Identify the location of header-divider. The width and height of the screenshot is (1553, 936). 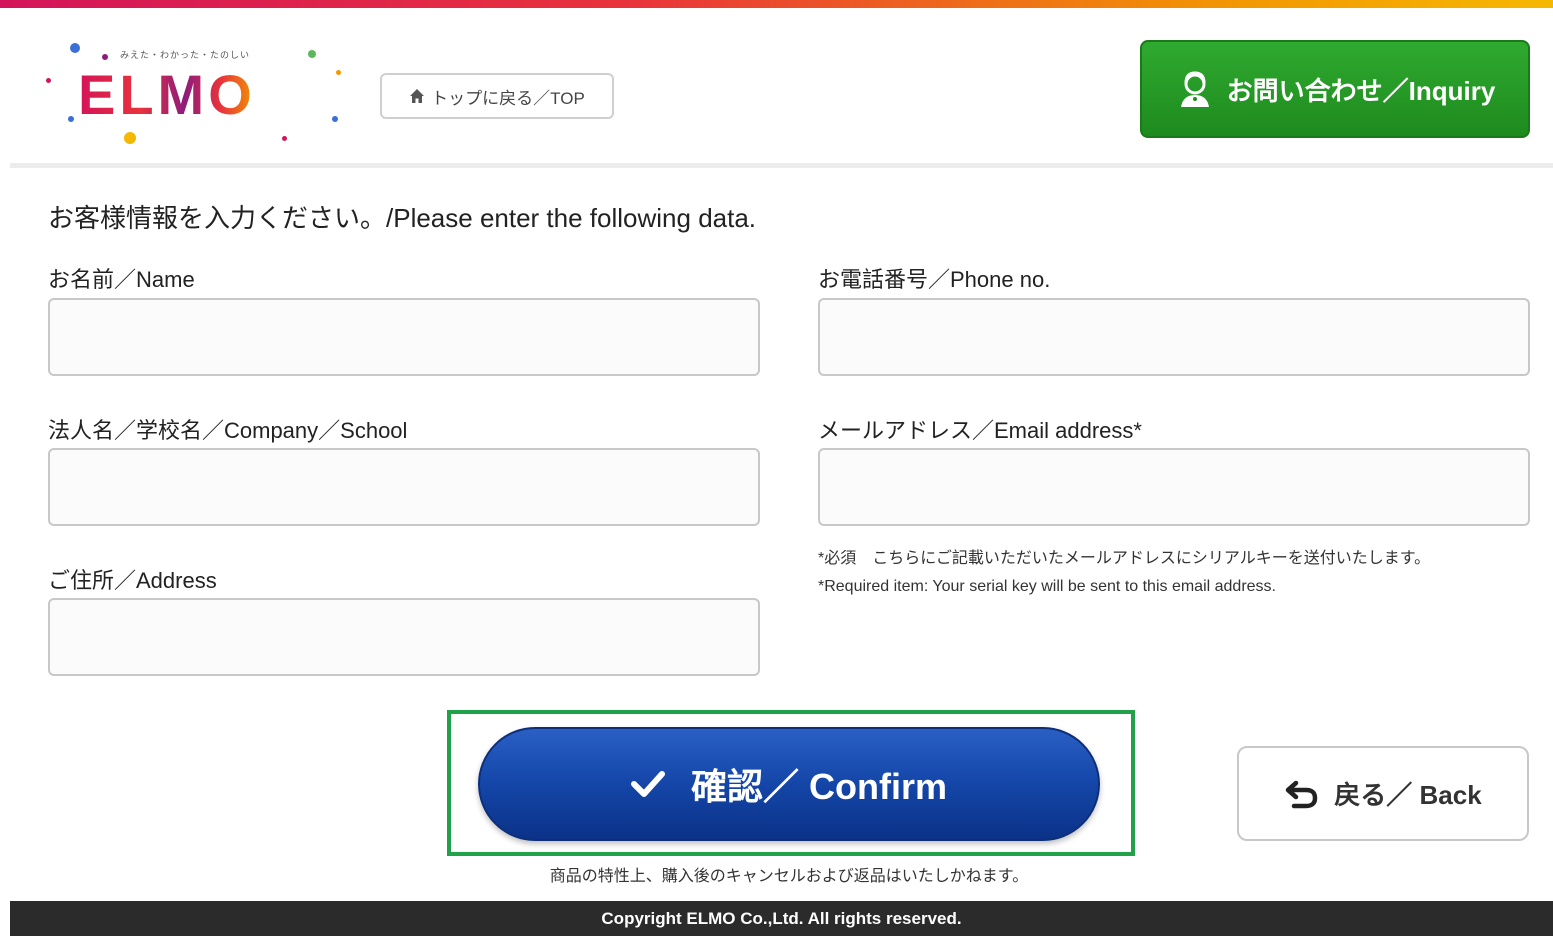
(781, 165).